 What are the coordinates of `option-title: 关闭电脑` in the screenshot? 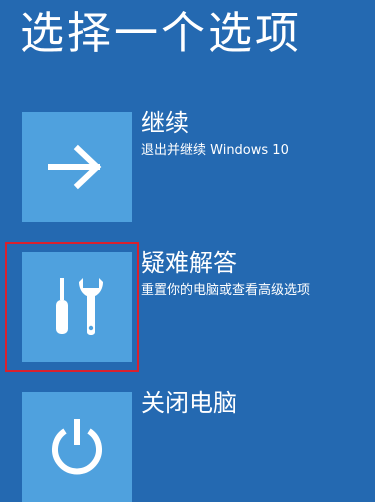 It's located at (189, 403).